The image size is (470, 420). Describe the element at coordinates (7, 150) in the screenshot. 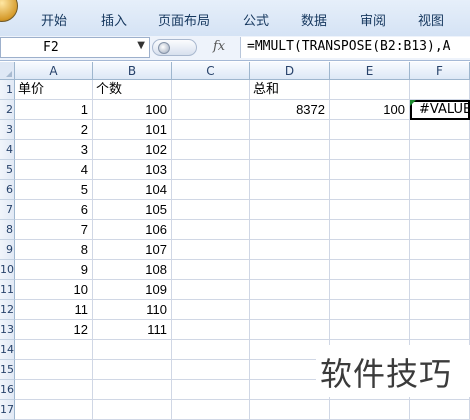

I see `row-header: 4` at that location.